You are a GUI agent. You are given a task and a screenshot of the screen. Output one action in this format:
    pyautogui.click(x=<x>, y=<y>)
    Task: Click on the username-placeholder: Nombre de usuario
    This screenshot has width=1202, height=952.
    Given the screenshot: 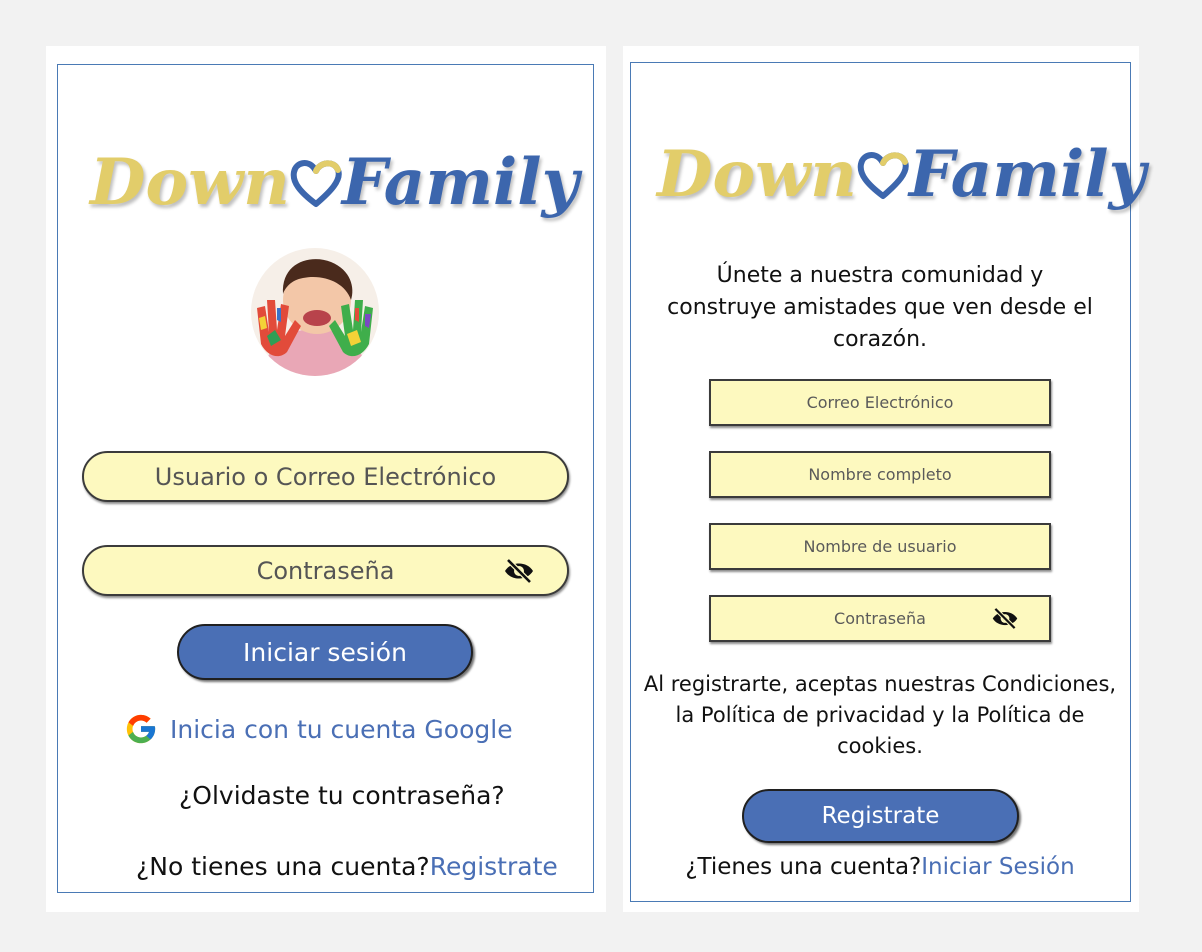 What is the action you would take?
    pyautogui.click(x=880, y=546)
    